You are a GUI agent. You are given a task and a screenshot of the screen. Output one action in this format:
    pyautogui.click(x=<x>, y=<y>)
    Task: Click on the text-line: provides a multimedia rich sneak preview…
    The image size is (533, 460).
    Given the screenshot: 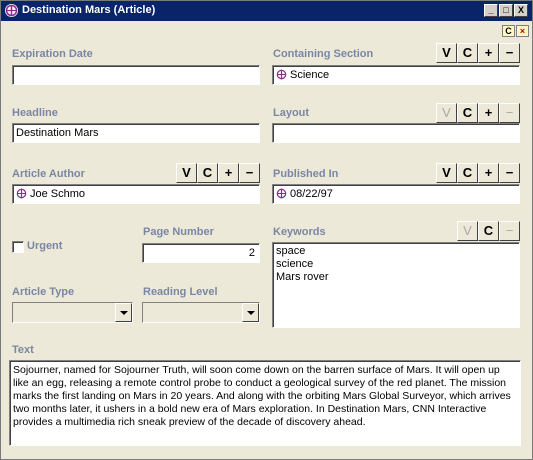 What is the action you would take?
    pyautogui.click(x=189, y=422)
    